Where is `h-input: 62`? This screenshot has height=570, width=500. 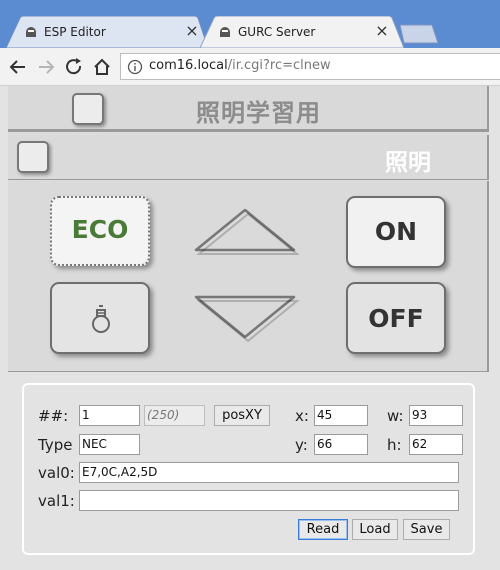
h-input: 62 is located at coordinates (436, 444).